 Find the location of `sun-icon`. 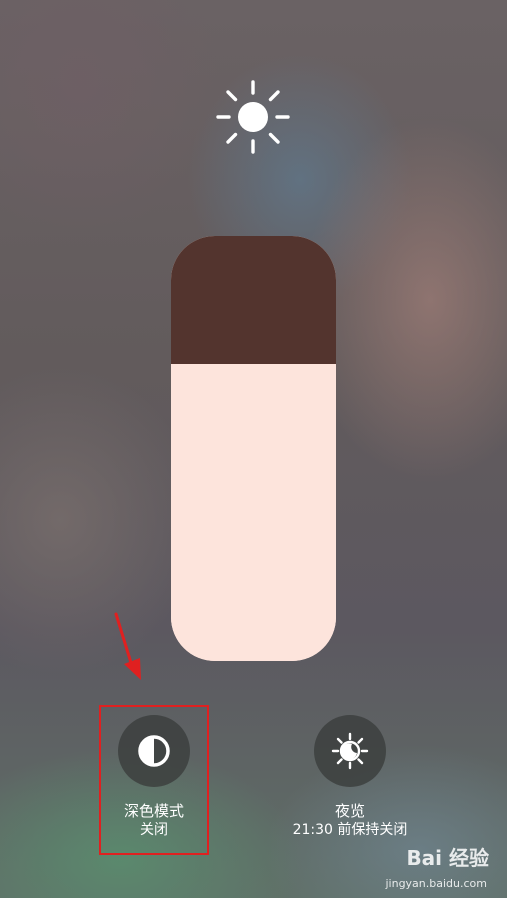

sun-icon is located at coordinates (253, 117).